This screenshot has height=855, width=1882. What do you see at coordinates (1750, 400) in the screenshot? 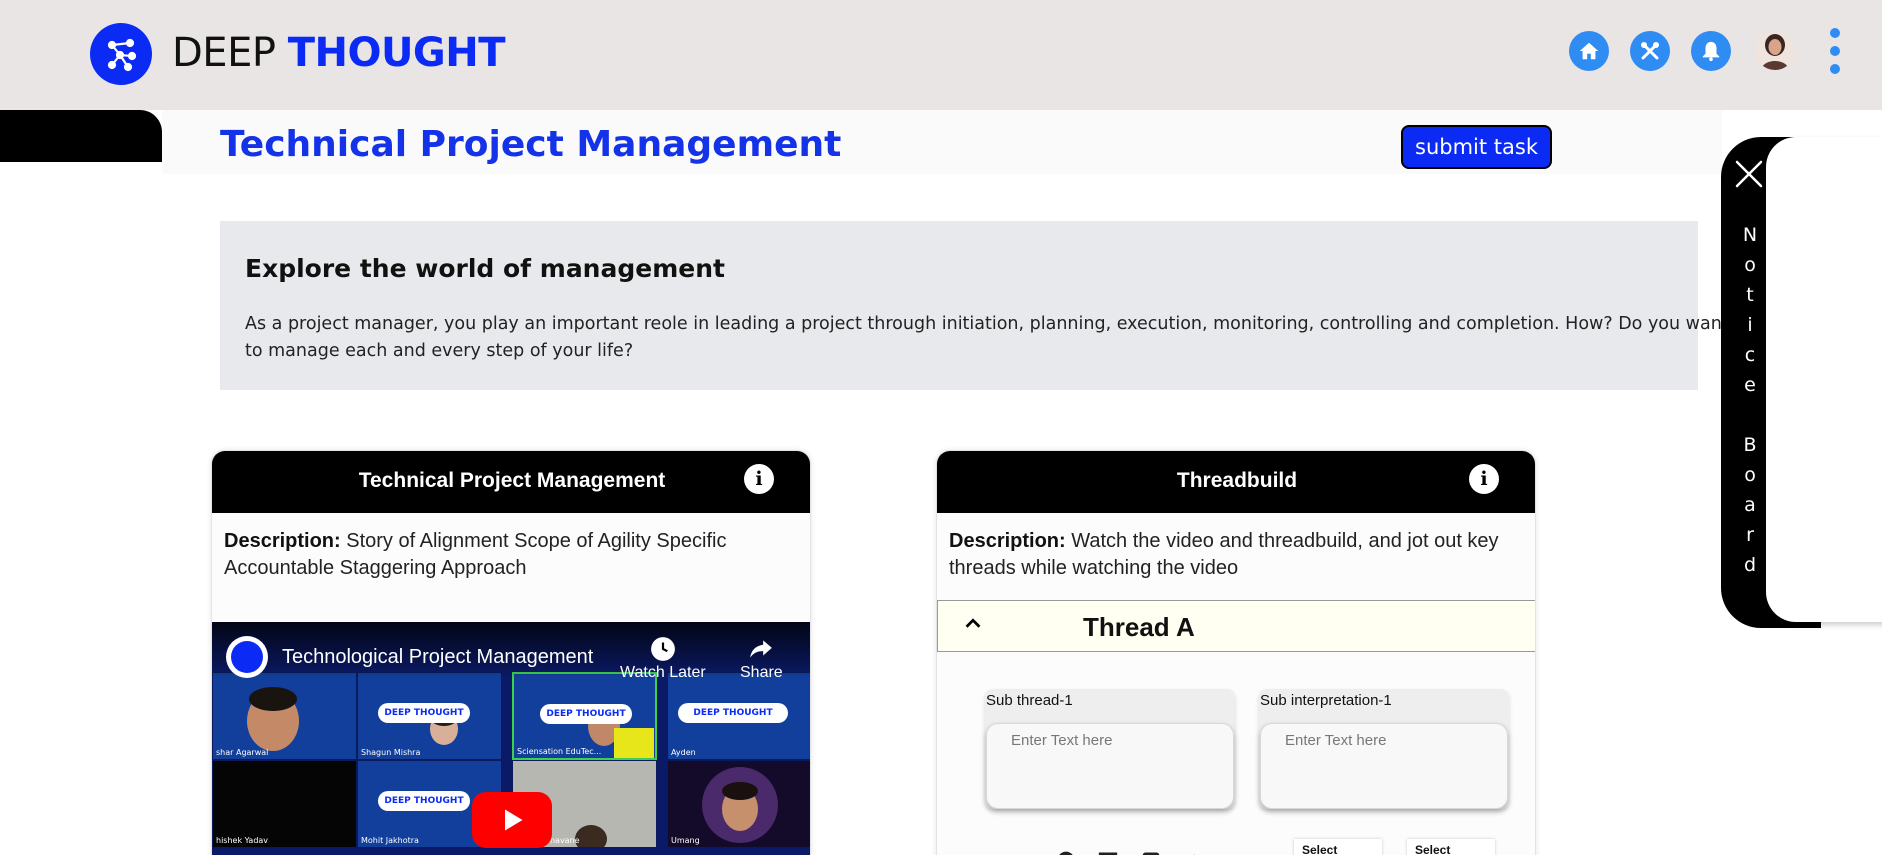
I see `notice-board-label: N o t i c e B o a r d` at bounding box center [1750, 400].